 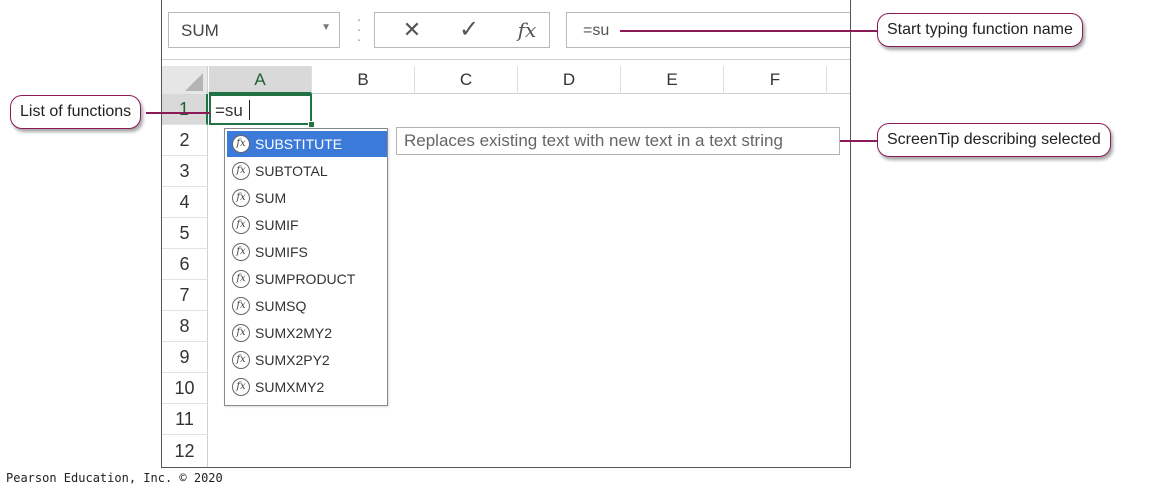 What do you see at coordinates (185, 295) in the screenshot?
I see `row-header-7: 7` at bounding box center [185, 295].